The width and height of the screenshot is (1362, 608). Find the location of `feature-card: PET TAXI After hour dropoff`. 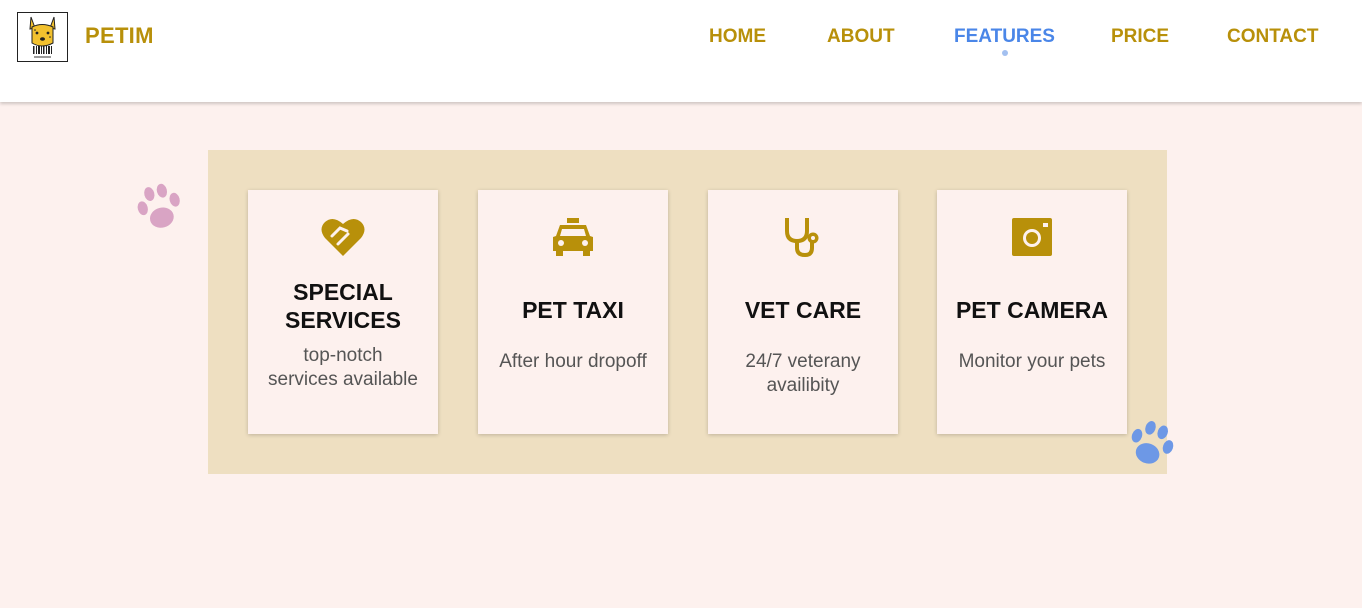

feature-card: PET TAXI After hour dropoff is located at coordinates (573, 312).